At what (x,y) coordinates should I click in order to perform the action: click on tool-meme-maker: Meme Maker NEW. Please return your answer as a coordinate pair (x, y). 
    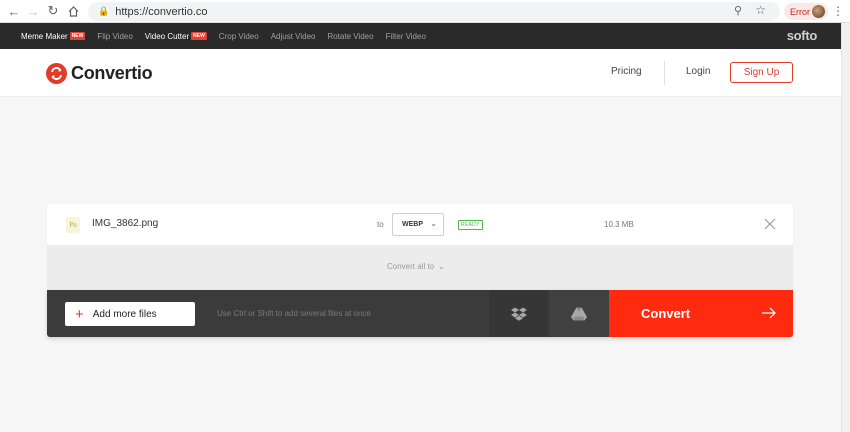
    Looking at the image, I should click on (53, 36).